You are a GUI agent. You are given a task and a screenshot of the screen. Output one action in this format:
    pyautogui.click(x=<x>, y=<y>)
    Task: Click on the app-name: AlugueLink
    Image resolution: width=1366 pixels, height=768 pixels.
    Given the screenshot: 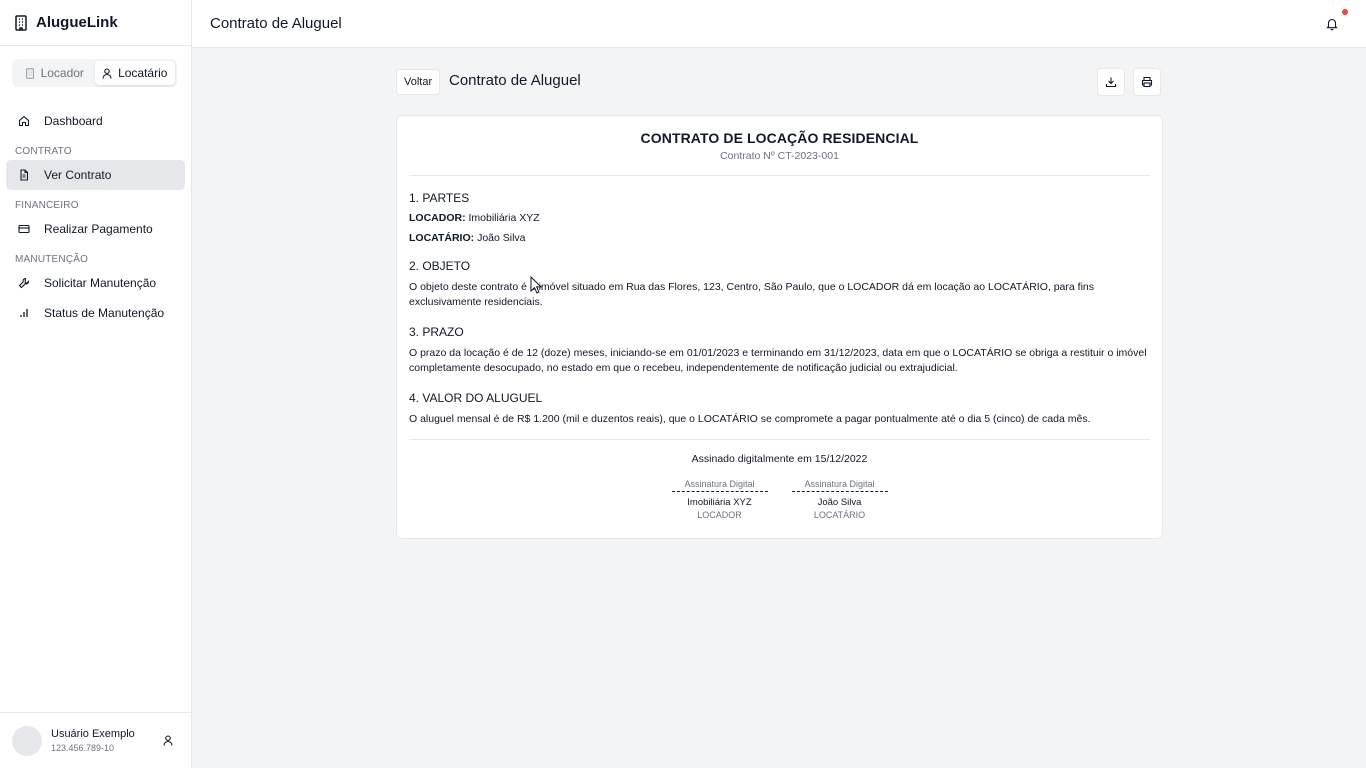 What is the action you would take?
    pyautogui.click(x=77, y=22)
    